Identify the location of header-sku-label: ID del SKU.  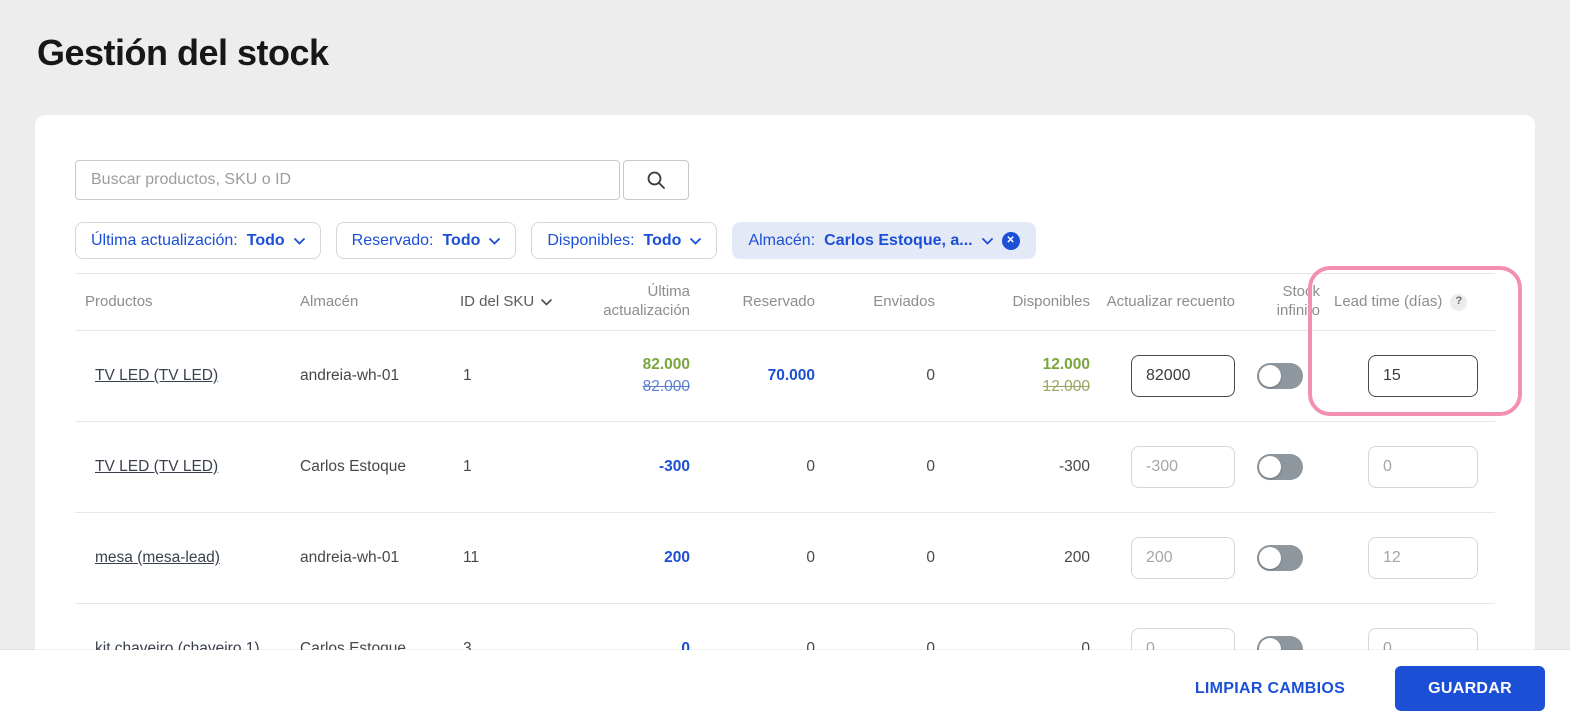
(497, 301).